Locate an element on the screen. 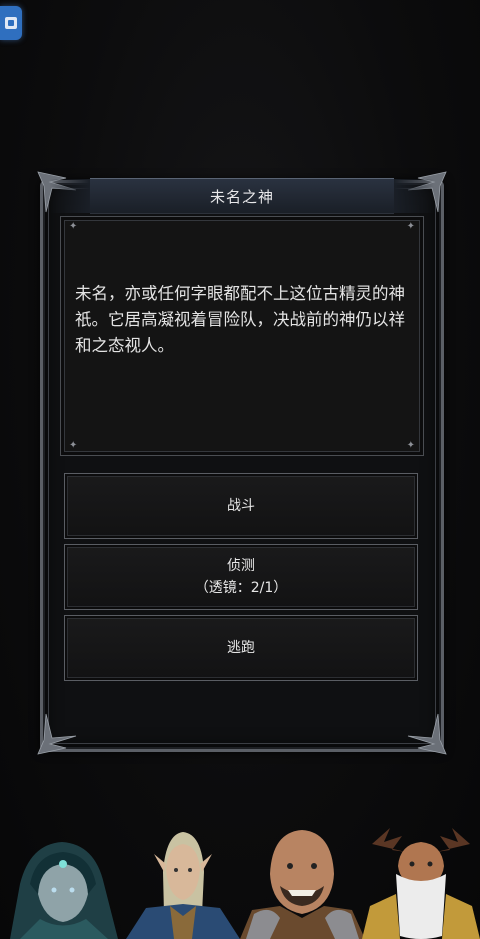 The width and height of the screenshot is (480, 939). badge-icon is located at coordinates (11, 23).